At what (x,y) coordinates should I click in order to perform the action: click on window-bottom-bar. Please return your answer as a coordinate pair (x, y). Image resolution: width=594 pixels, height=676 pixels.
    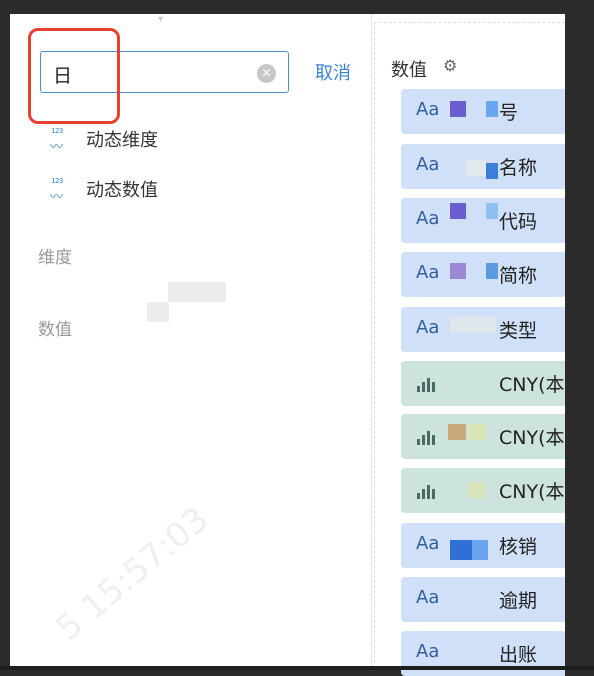
    Looking at the image, I should click on (297, 668).